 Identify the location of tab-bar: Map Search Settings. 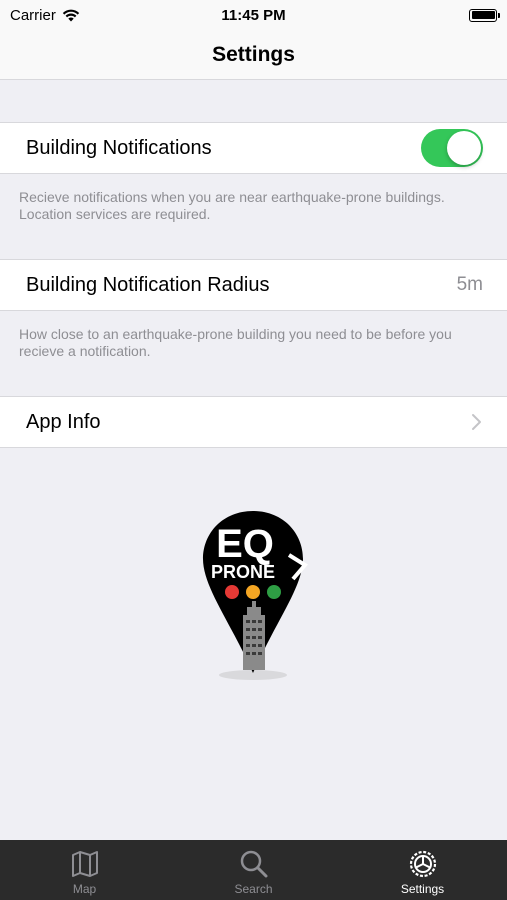
(253, 870).